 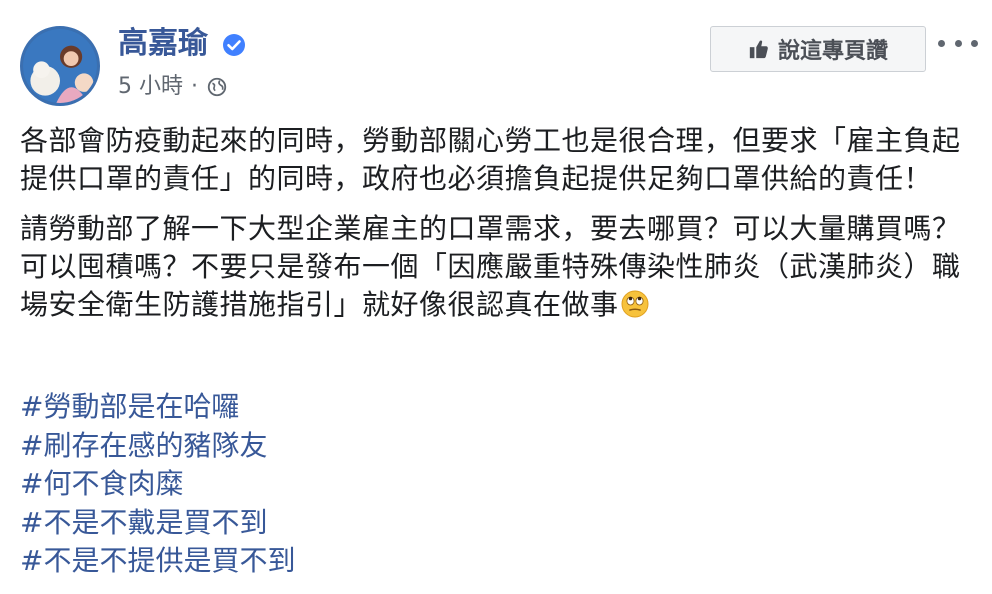 I want to click on hashtag-link: #何不食肉糜, so click(x=157, y=484).